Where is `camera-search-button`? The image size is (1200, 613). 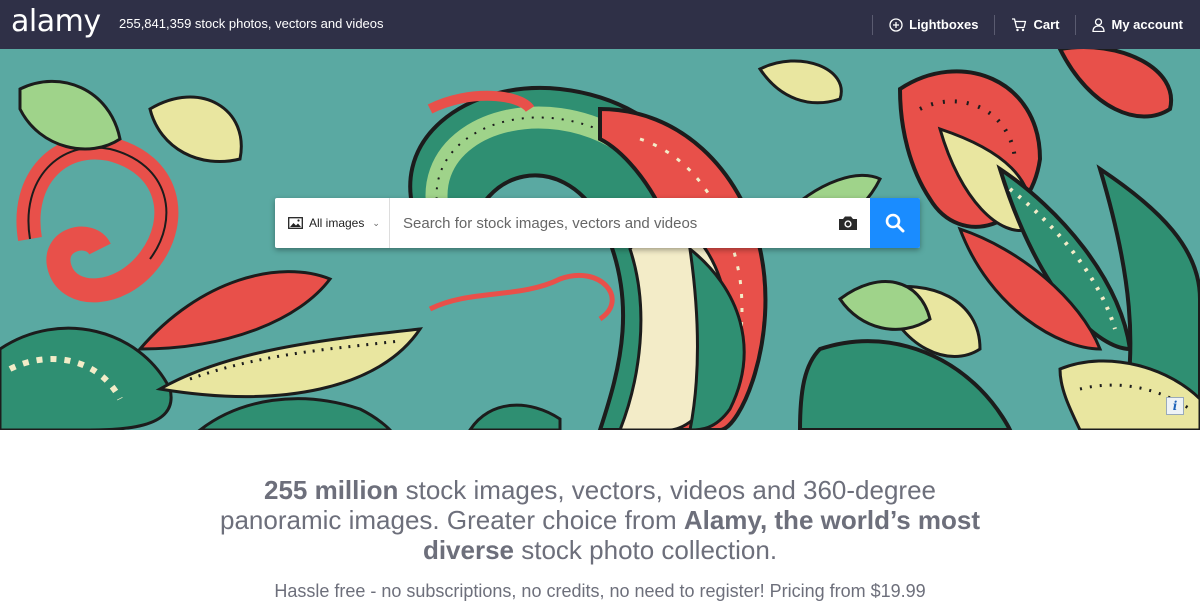
camera-search-button is located at coordinates (848, 223).